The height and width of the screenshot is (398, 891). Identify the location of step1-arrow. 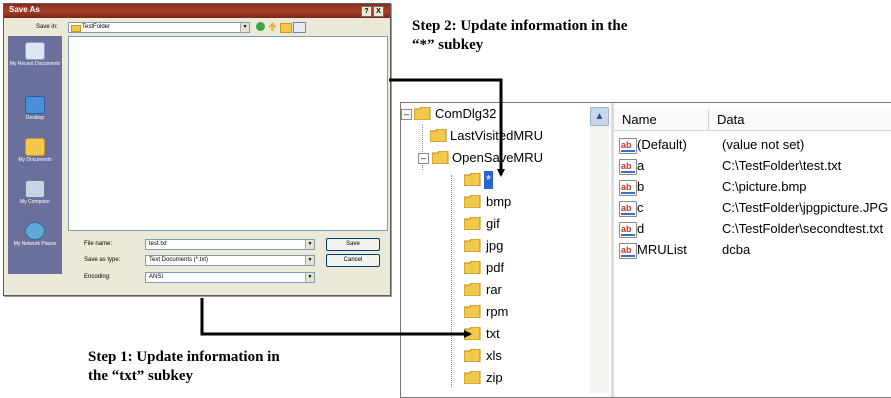
(336, 318).